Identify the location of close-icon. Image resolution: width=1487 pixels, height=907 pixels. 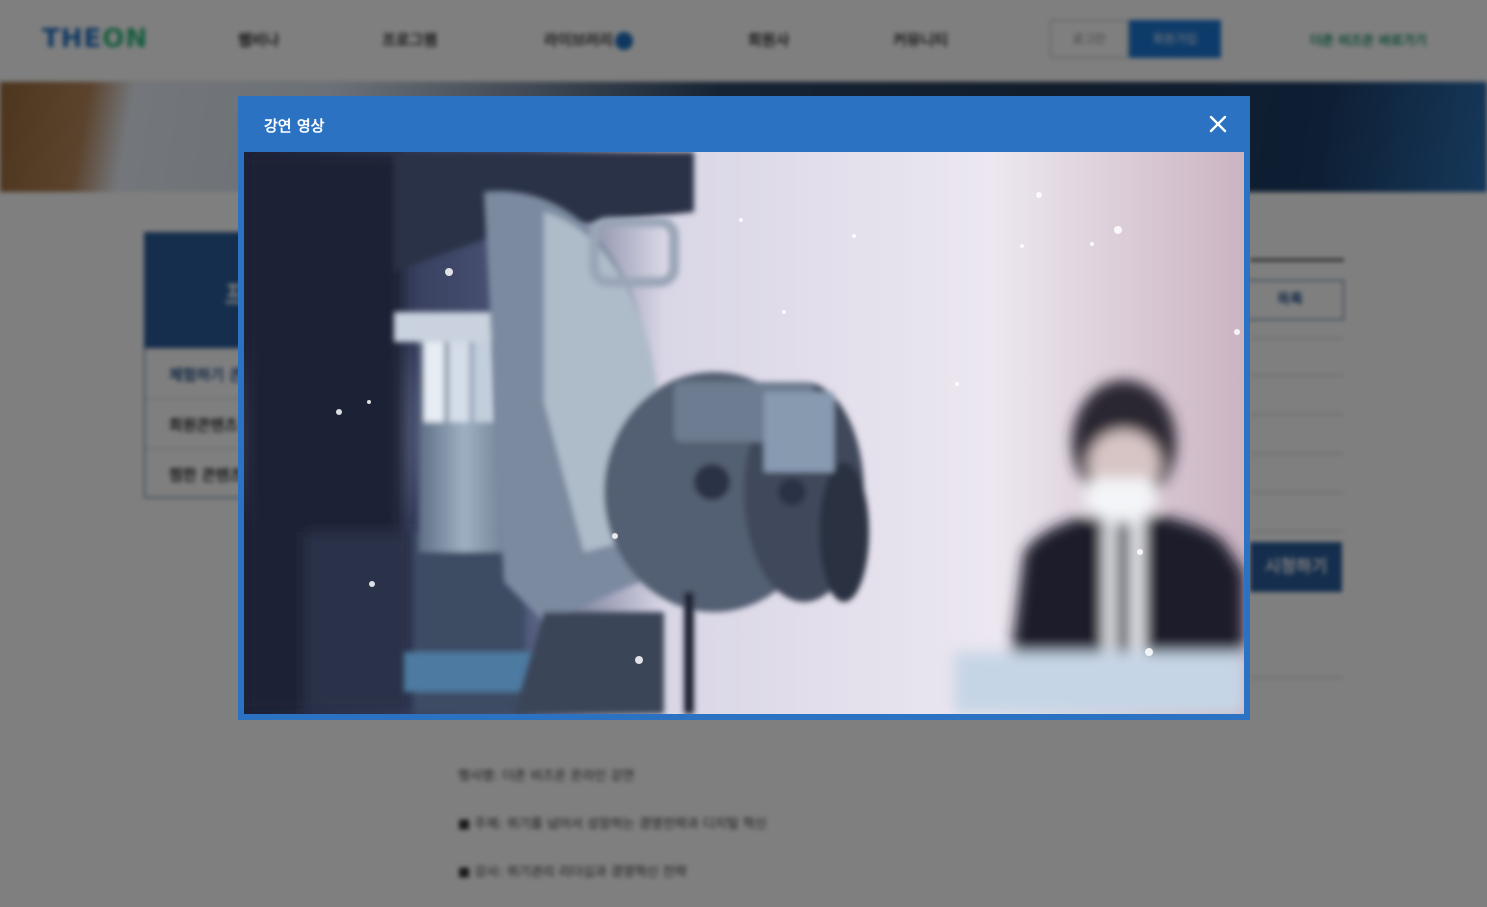
(1218, 124).